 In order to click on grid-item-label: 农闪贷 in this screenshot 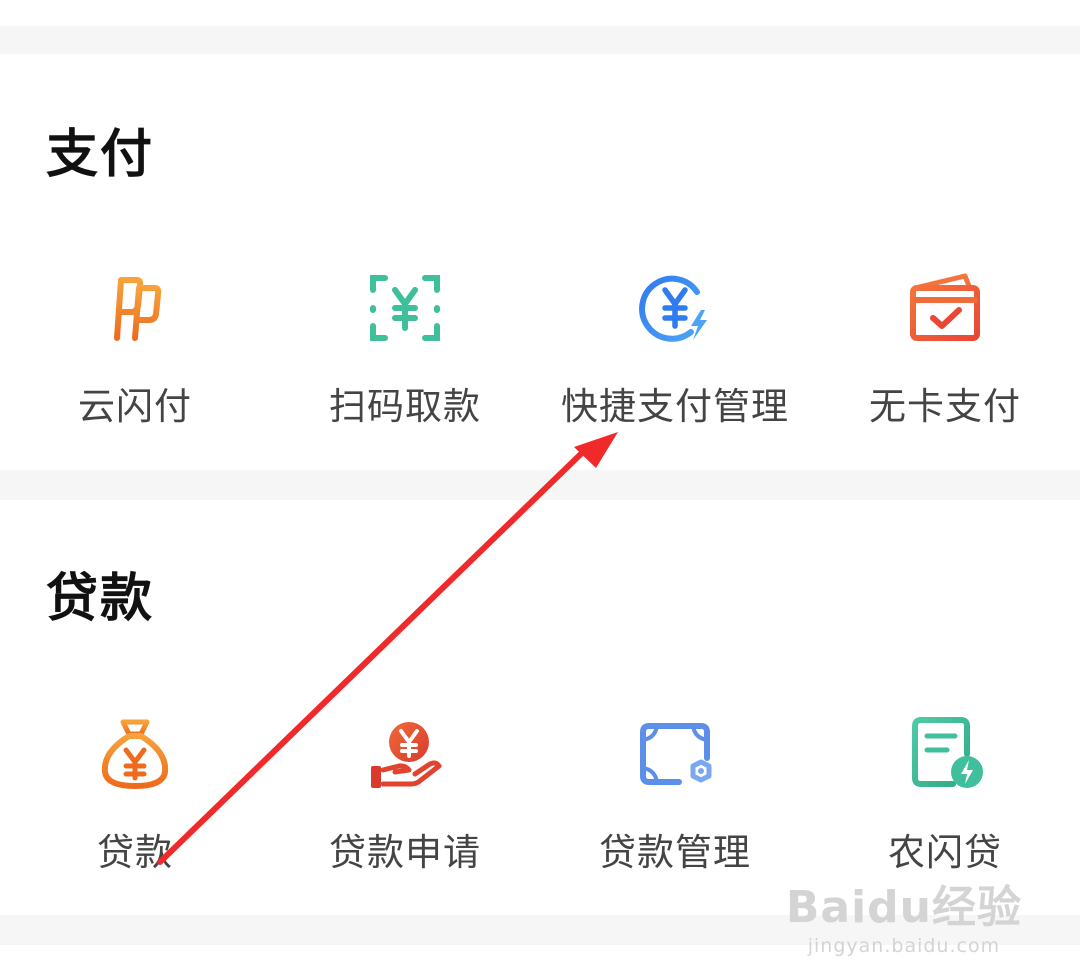, I will do `click(945, 852)`.